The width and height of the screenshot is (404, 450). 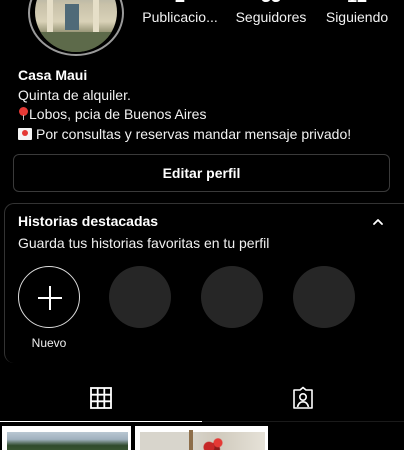 I want to click on stat-followers-count: 33, so click(x=271, y=3).